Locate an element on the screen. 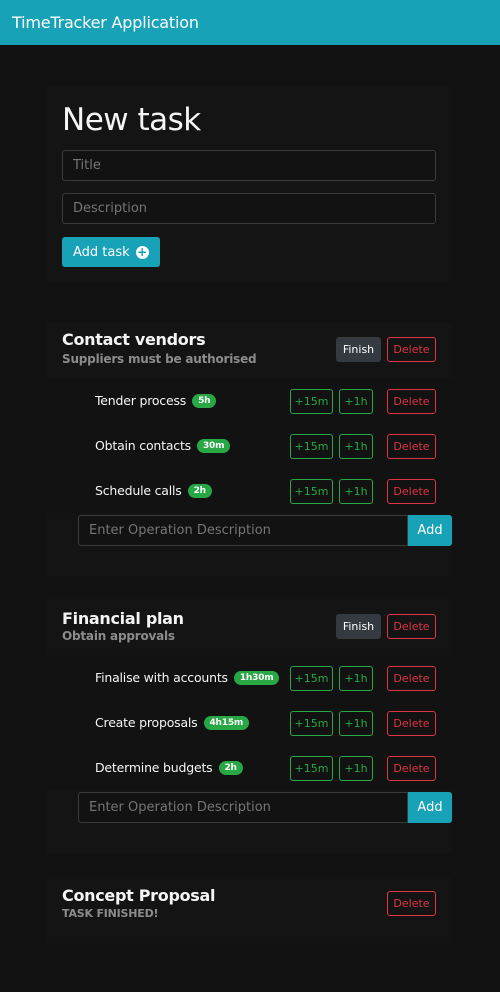 Image resolution: width=500 pixels, height=992 pixels. task-description: Obtain approvals is located at coordinates (118, 636).